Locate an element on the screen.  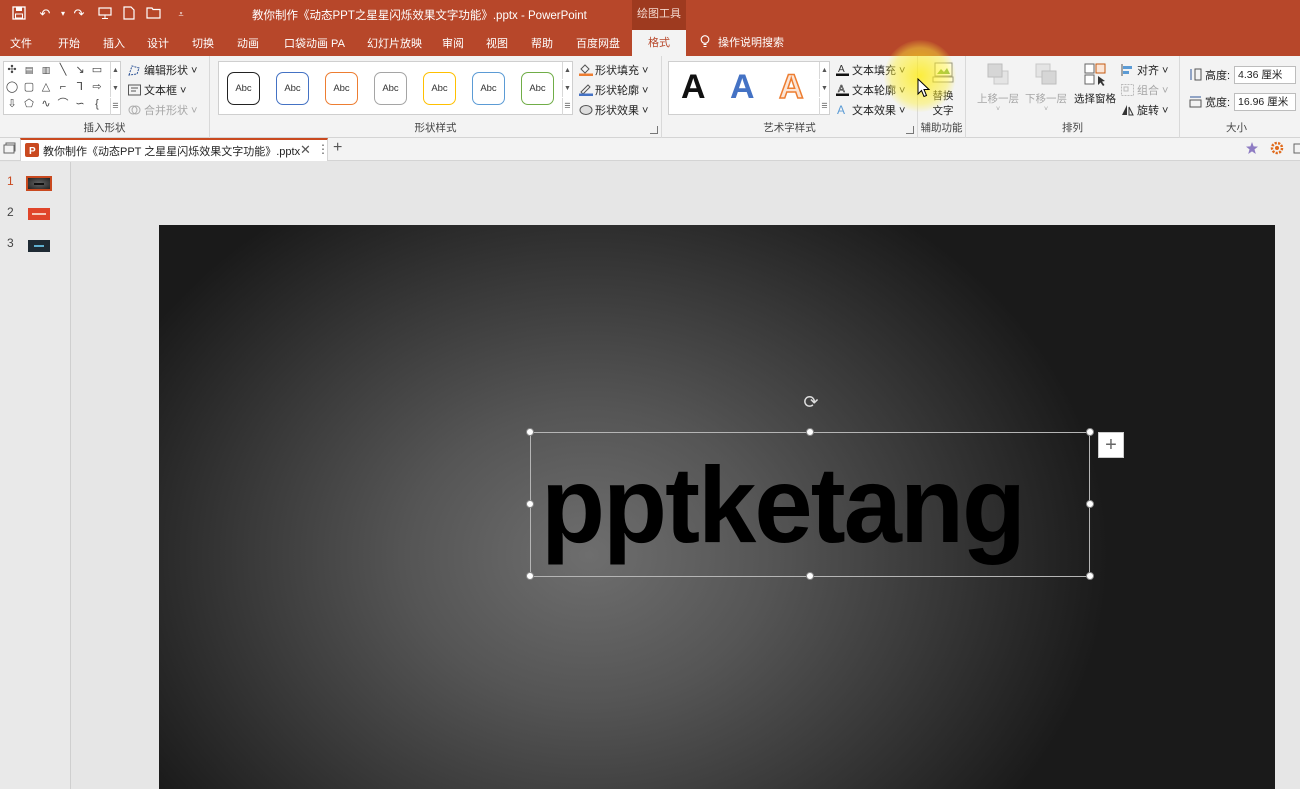
resize-handle-top-left is located at coordinates (530, 432).